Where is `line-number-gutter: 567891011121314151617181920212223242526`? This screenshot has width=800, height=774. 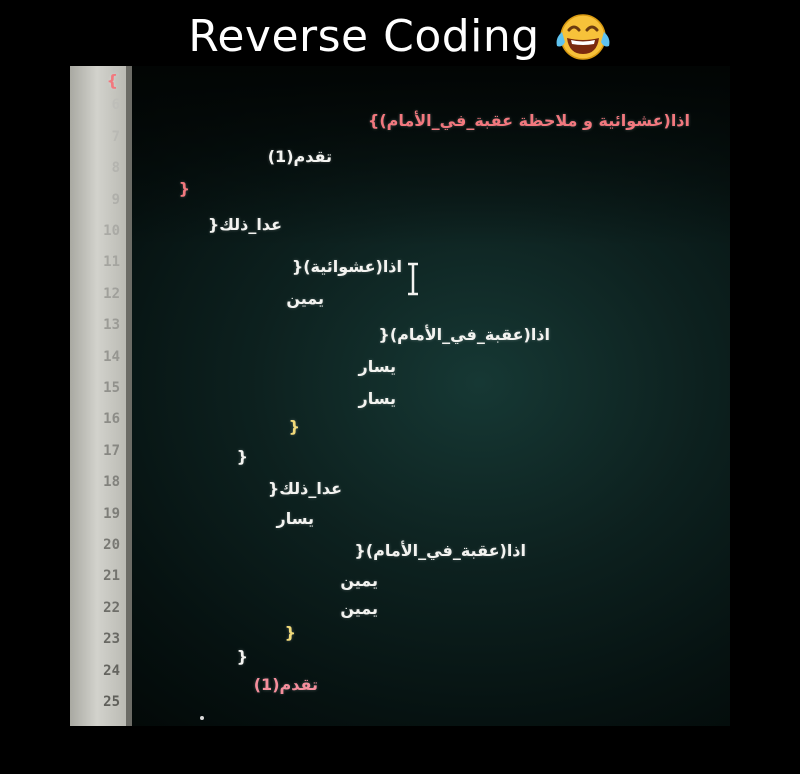 line-number-gutter: 567891011121314151617181920212223242526 is located at coordinates (101, 396).